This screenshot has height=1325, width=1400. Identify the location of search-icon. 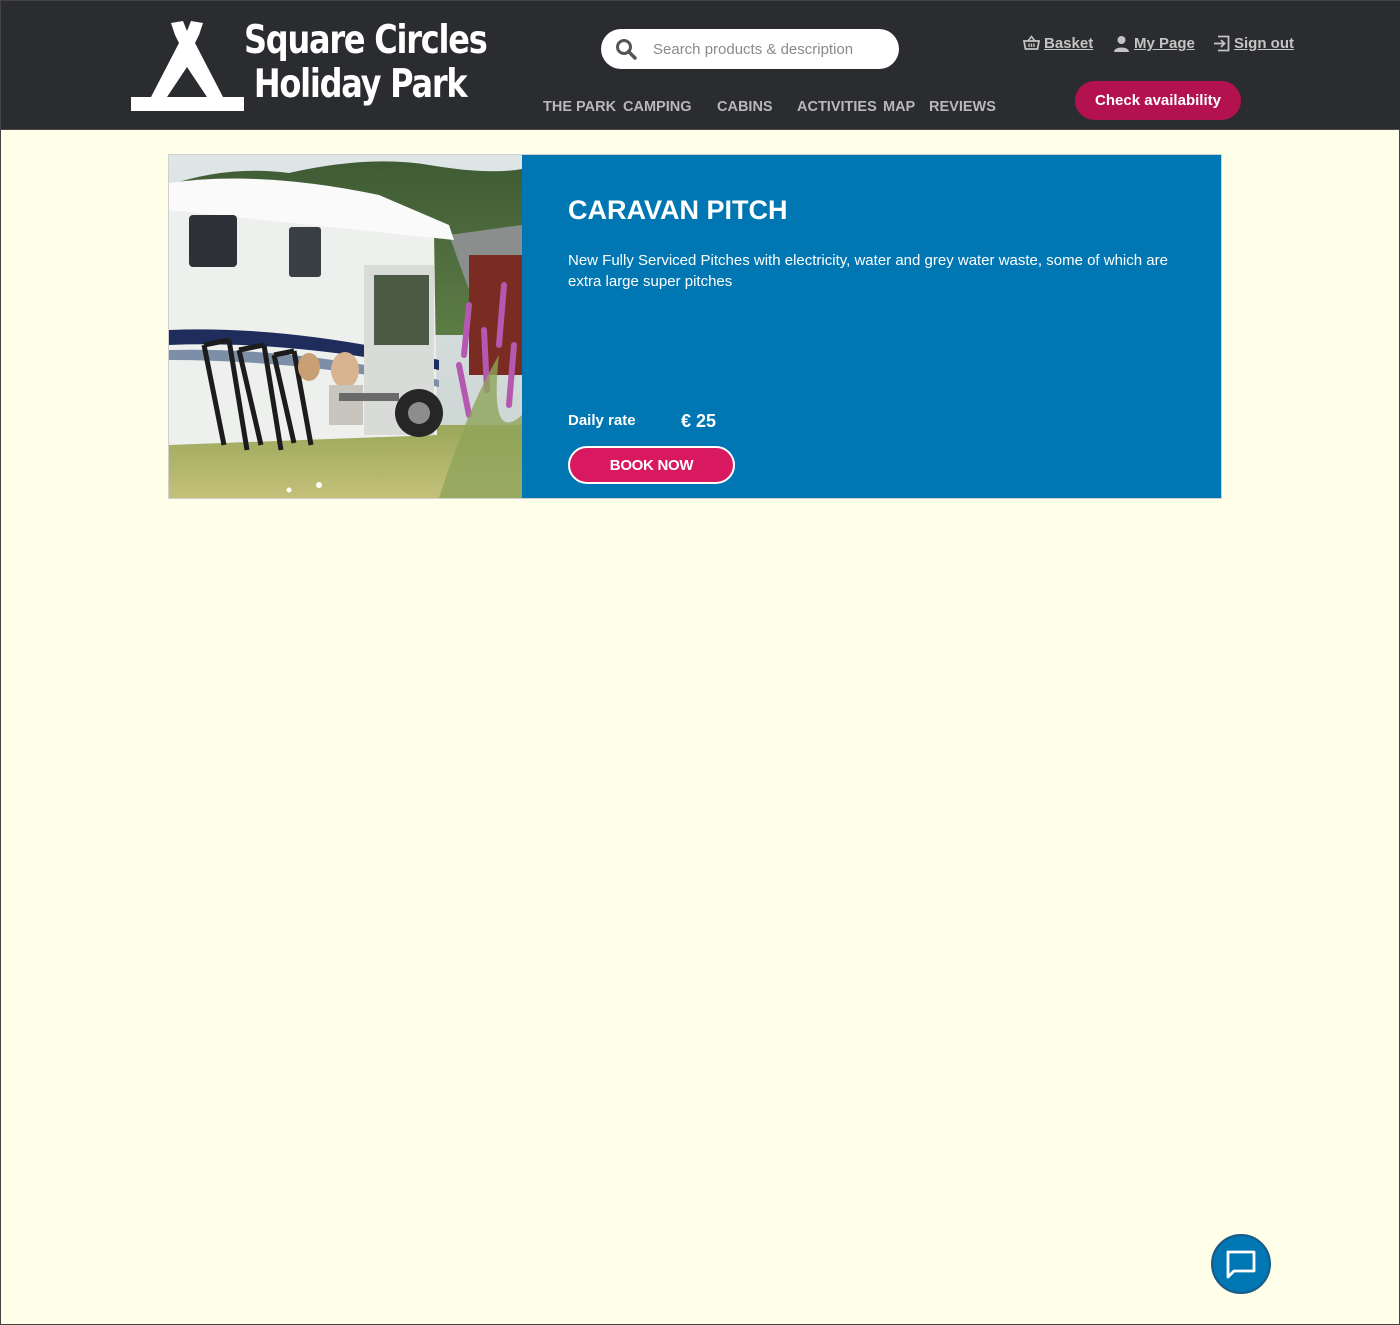
(626, 49).